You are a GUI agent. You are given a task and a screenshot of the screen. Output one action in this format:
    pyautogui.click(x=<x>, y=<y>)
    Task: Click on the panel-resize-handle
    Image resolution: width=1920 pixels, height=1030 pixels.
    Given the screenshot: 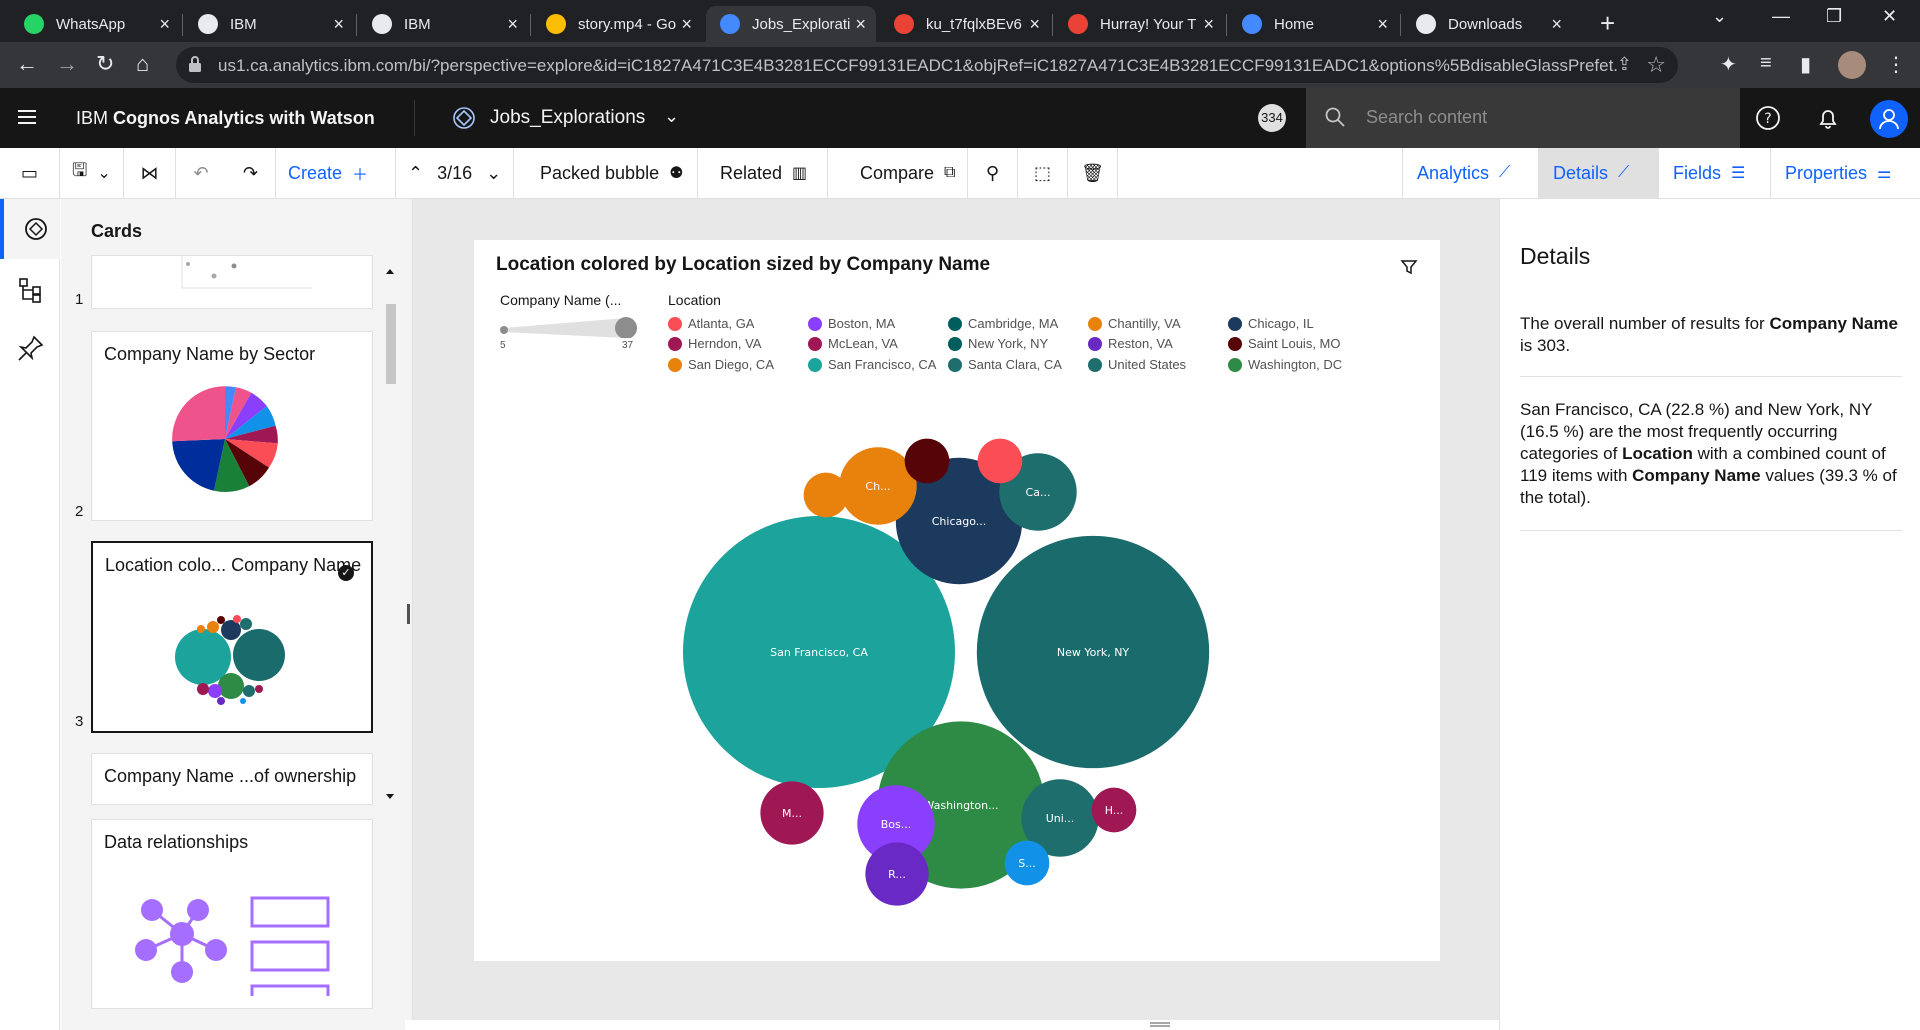 What is the action you would take?
    pyautogui.click(x=409, y=609)
    